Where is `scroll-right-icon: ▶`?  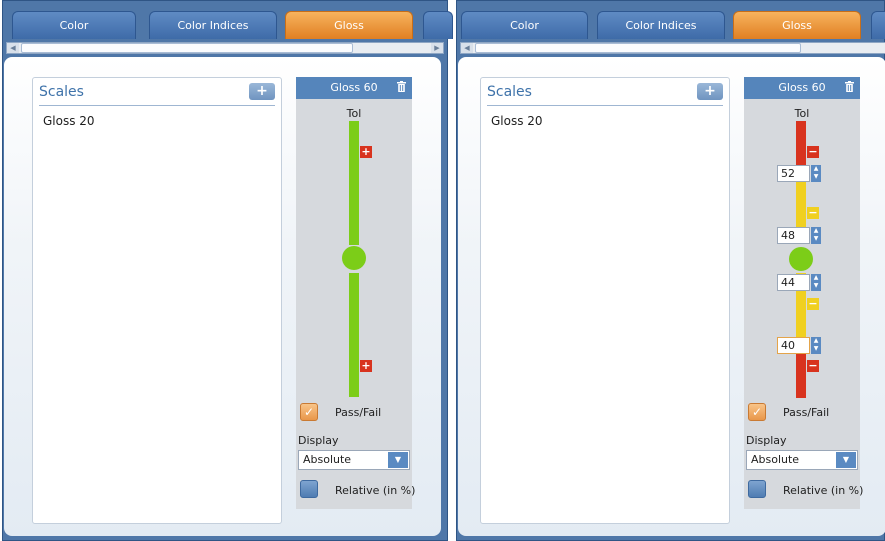 scroll-right-icon: ▶ is located at coordinates (437, 48).